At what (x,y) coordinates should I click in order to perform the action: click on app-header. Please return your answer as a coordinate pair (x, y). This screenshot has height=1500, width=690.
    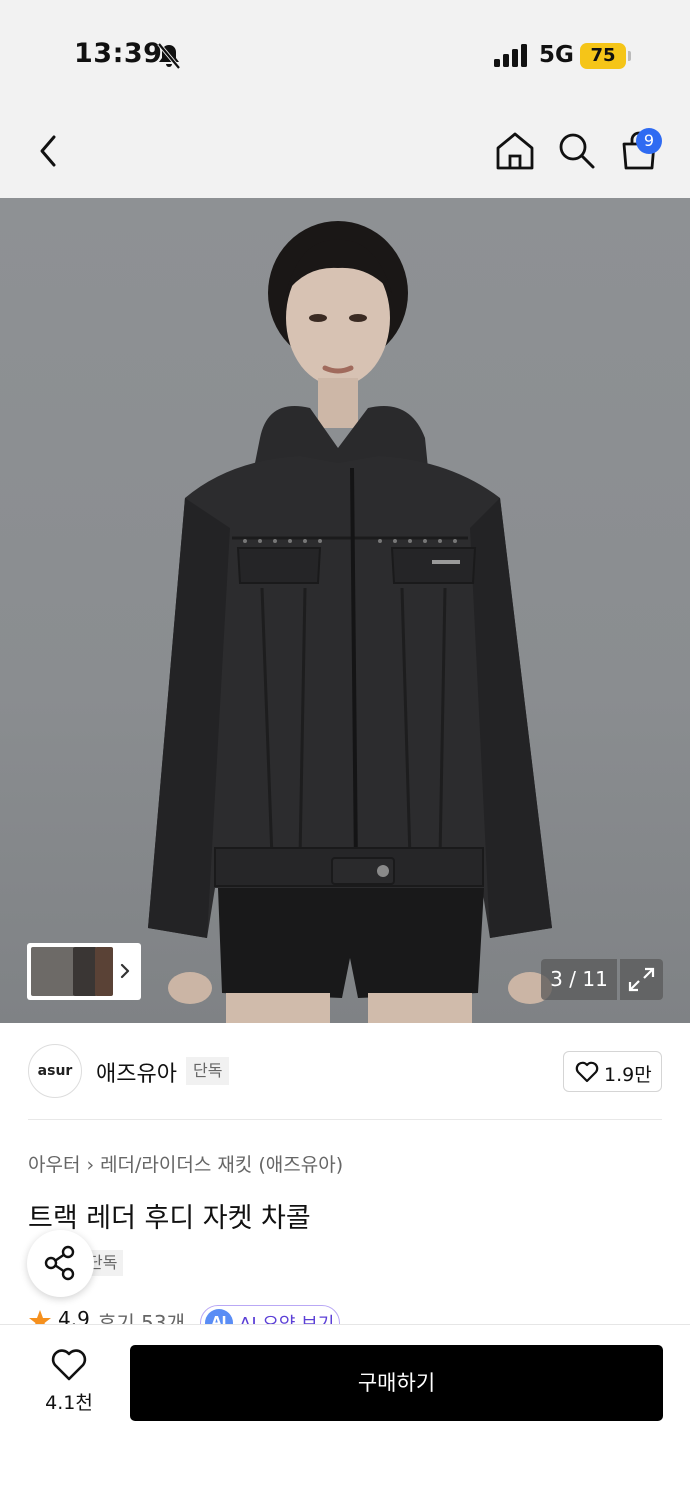
    Looking at the image, I should click on (345, 149).